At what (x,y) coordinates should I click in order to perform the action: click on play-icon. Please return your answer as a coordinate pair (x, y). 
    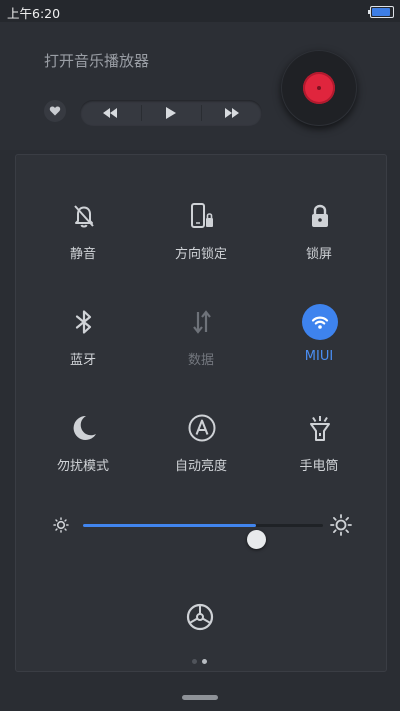
    Looking at the image, I should click on (171, 113).